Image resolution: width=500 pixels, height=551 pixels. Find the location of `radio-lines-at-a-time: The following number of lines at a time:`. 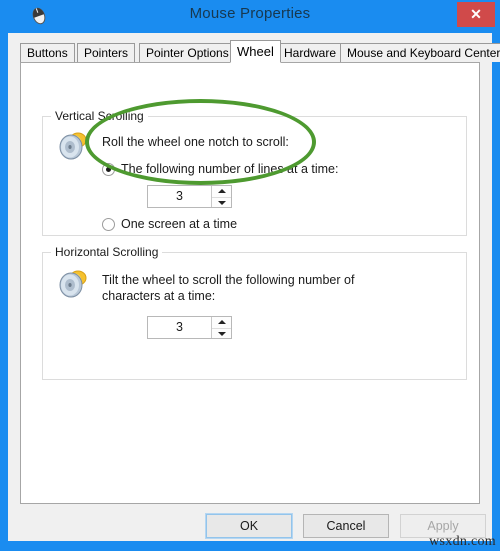

radio-lines-at-a-time: The following number of lines at a time: is located at coordinates (220, 169).